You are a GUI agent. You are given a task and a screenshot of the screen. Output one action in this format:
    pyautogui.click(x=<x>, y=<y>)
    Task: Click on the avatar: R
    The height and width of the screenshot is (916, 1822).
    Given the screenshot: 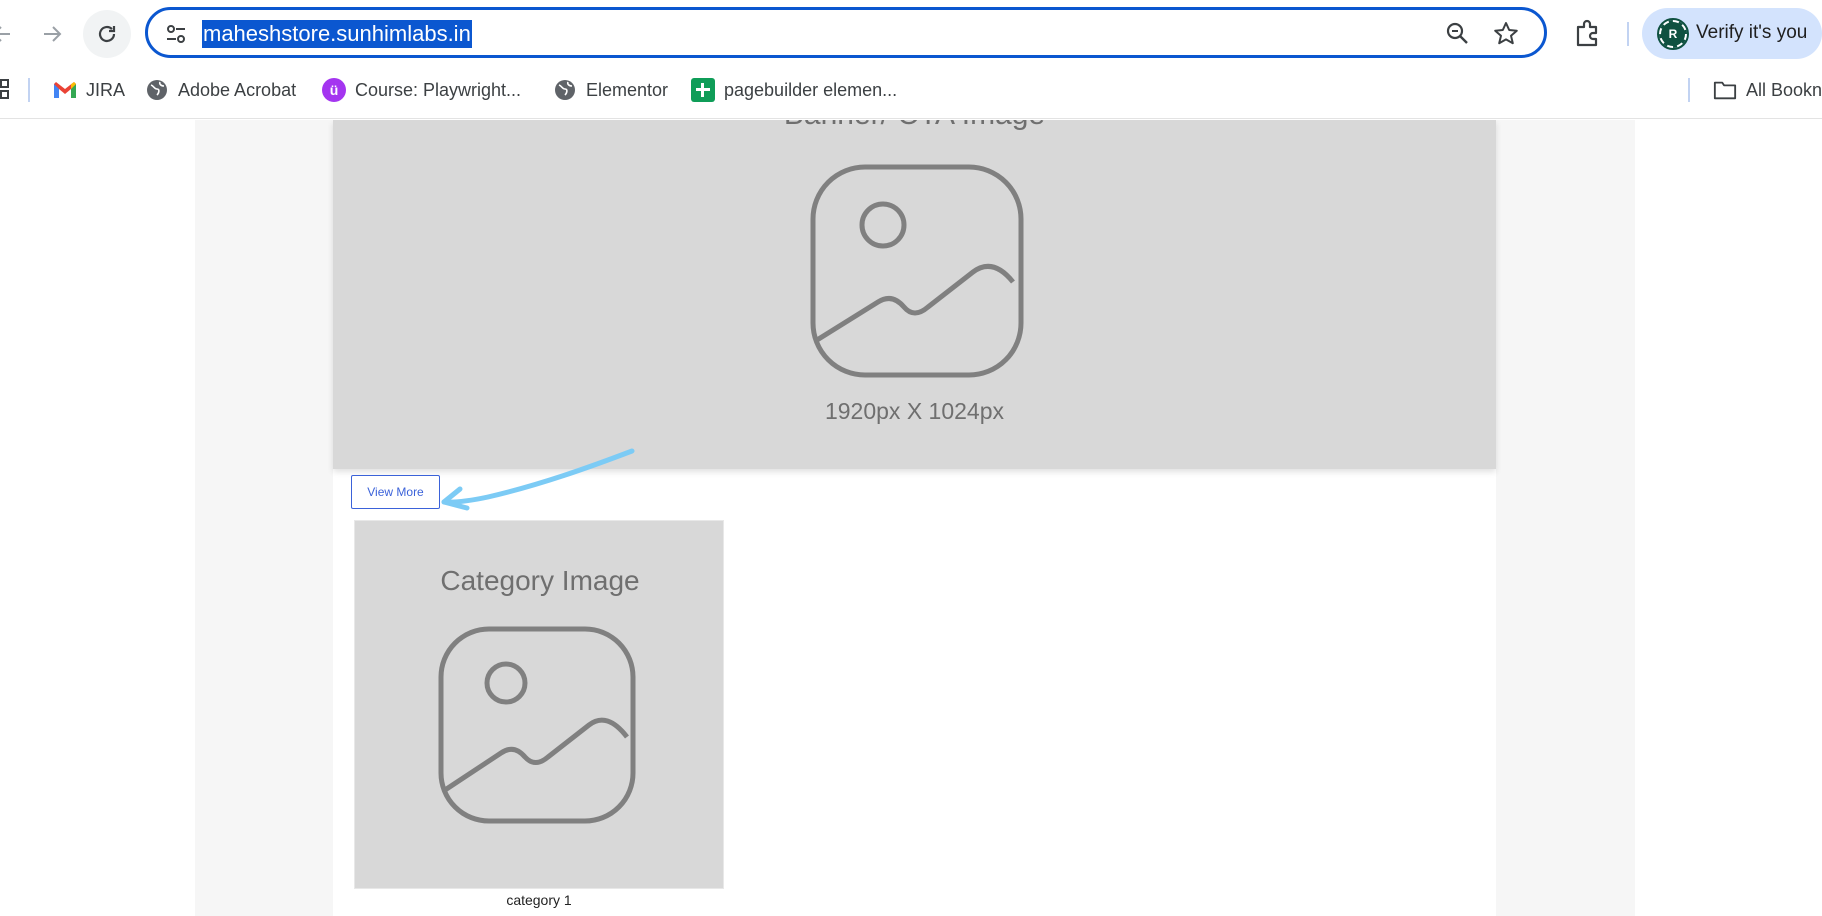 What is the action you would take?
    pyautogui.click(x=1673, y=34)
    